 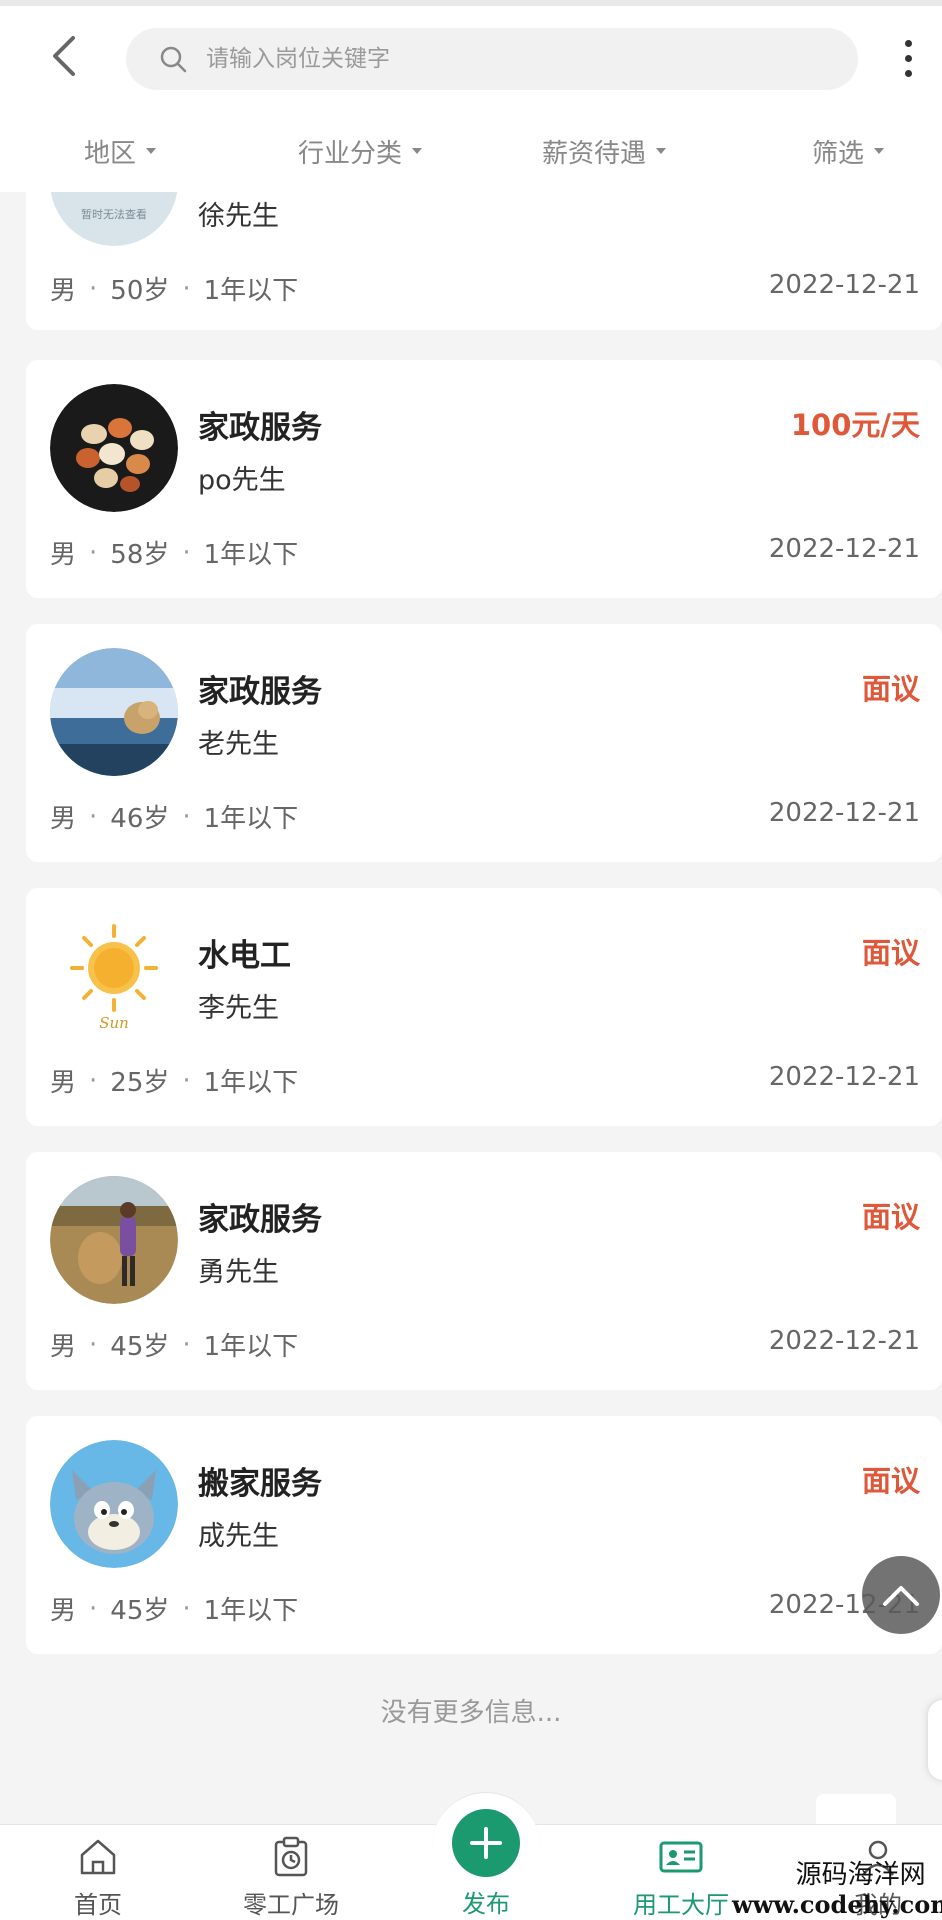 I want to click on search-bar, so click(x=492, y=59).